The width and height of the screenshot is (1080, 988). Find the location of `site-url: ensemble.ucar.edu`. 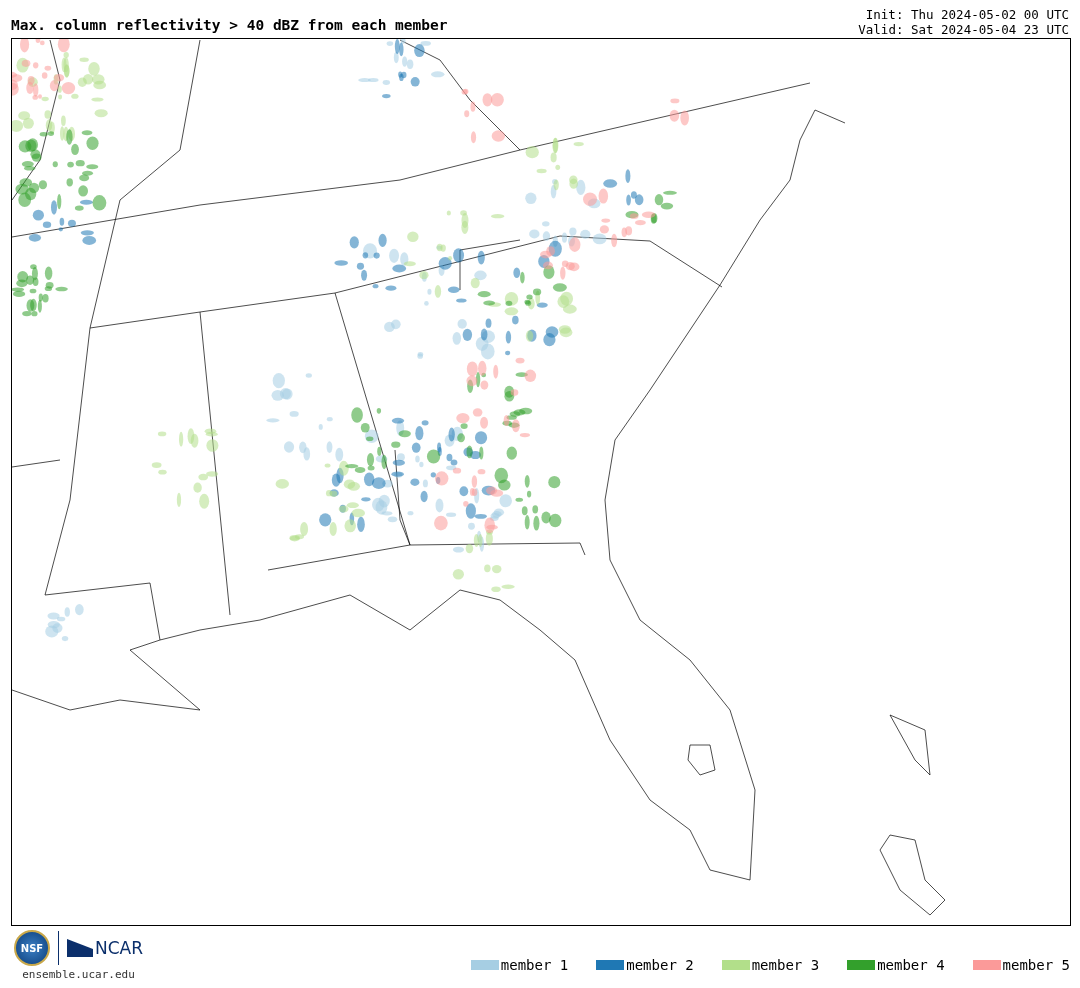

site-url: ensemble.ucar.edu is located at coordinates (78, 974).